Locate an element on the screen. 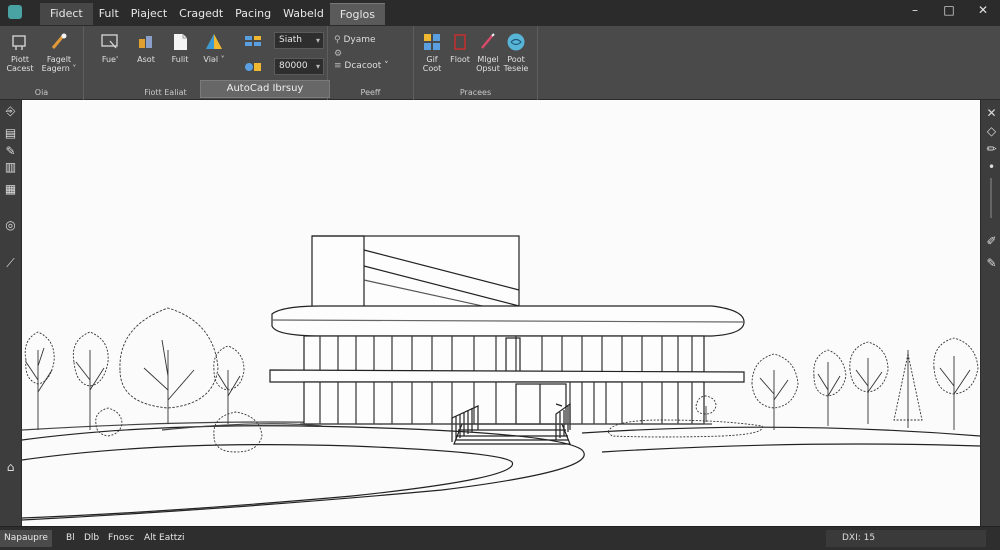  grid-icon is located at coordinates (432, 42).